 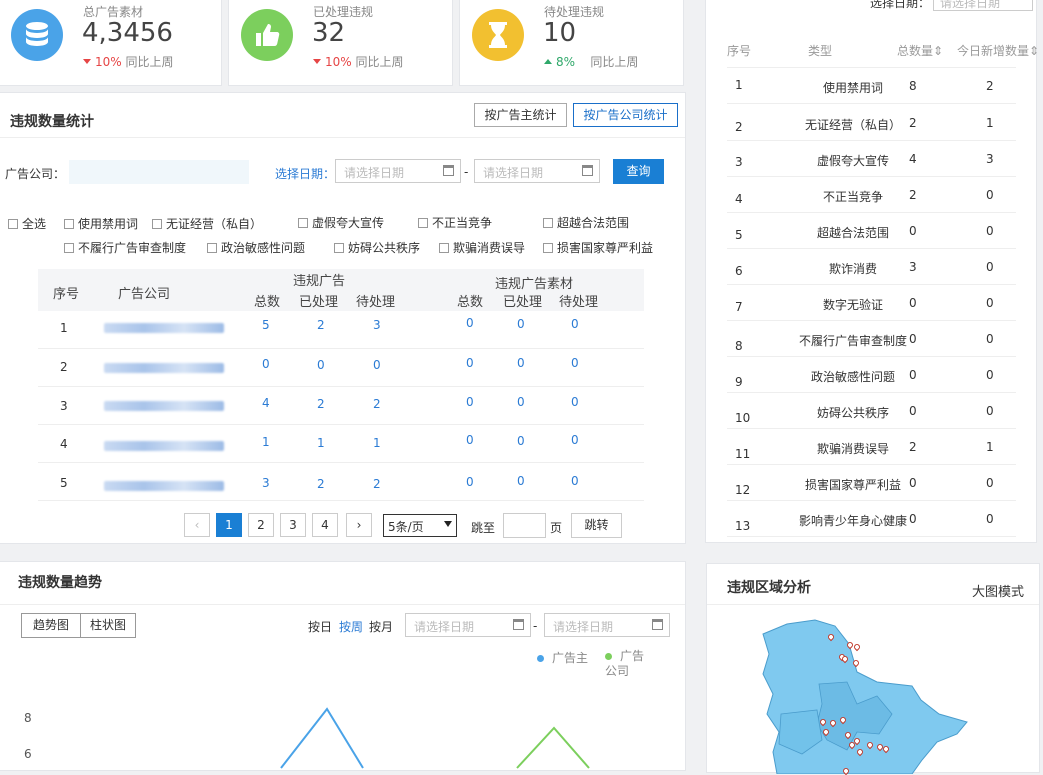 What do you see at coordinates (482, 247) in the screenshot?
I see `checkbox-misleading: 欺骗消费误导` at bounding box center [482, 247].